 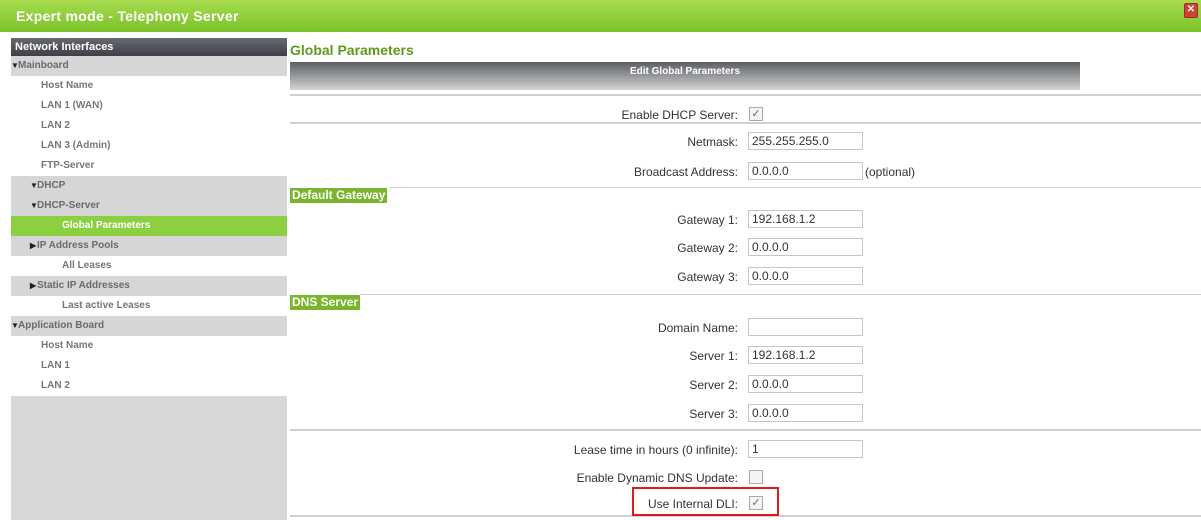 I want to click on sidebar-item-dhcp: ▼DHCP, so click(x=149, y=186).